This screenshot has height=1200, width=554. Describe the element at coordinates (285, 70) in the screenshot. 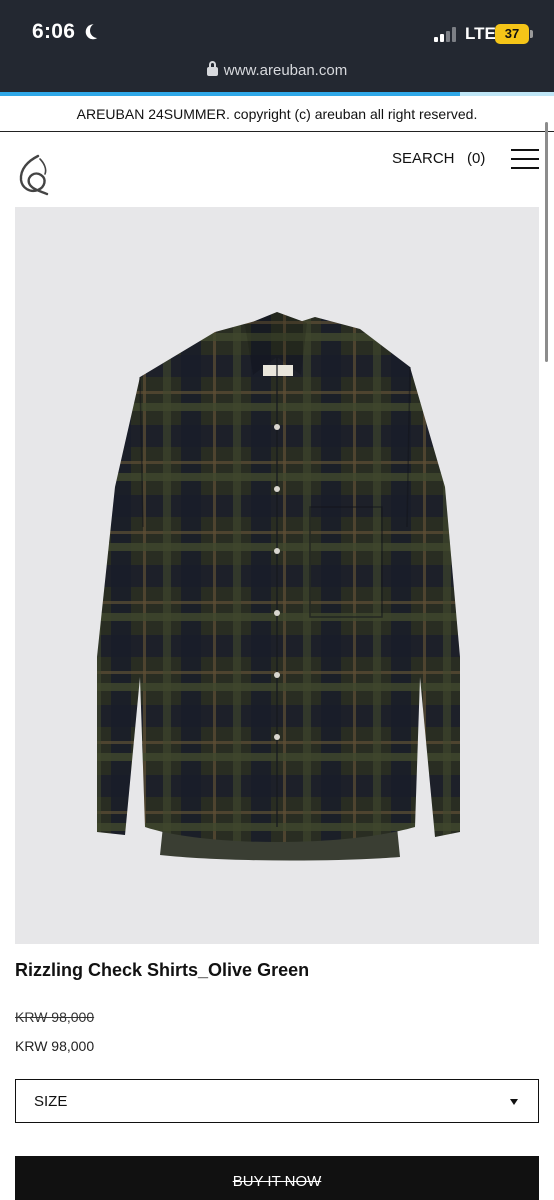

I see `url-text: www.areuban.com` at that location.